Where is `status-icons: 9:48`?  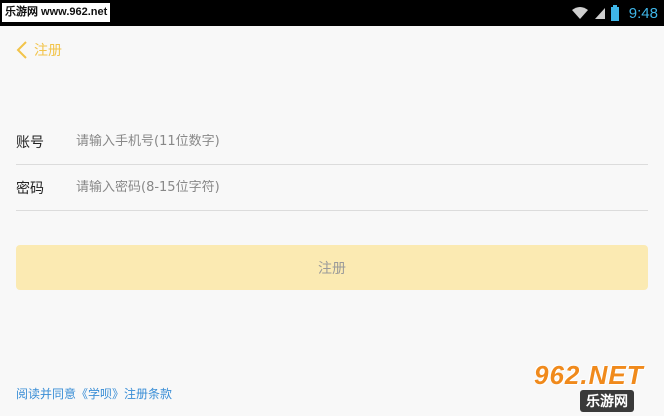
status-icons: 9:48 is located at coordinates (614, 13).